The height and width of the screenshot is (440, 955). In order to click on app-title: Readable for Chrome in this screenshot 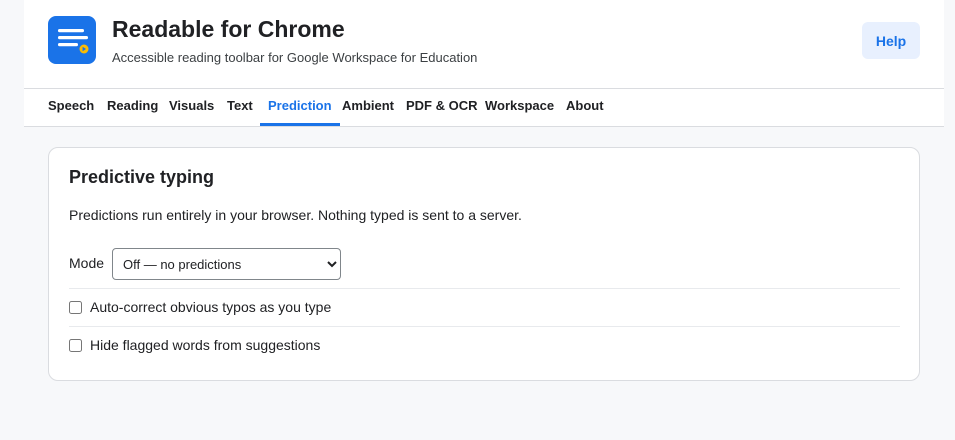, I will do `click(228, 29)`.